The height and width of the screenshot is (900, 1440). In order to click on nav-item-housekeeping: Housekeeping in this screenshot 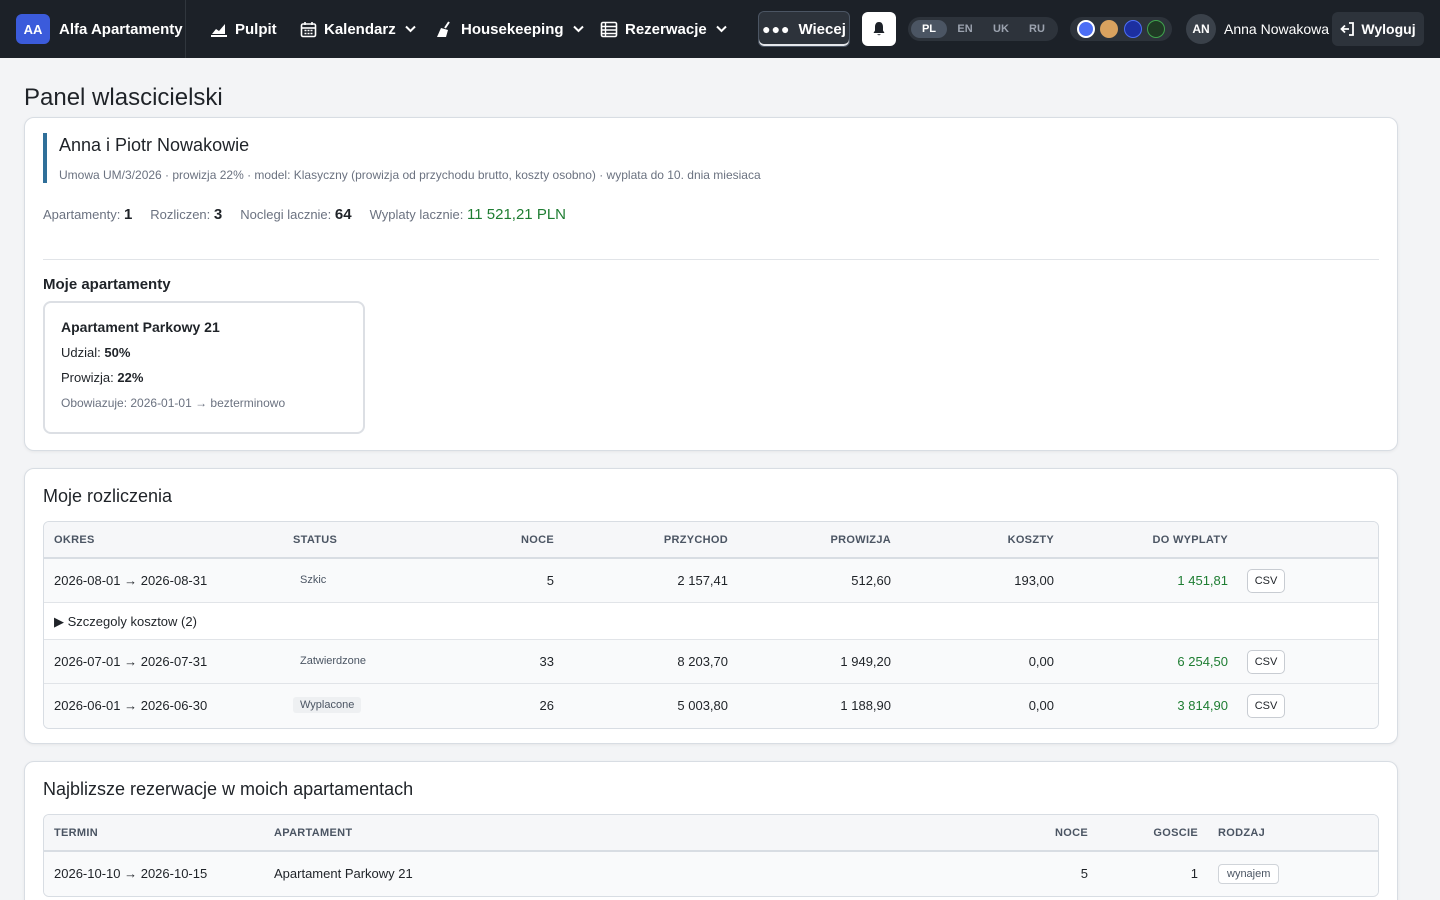, I will do `click(510, 29)`.